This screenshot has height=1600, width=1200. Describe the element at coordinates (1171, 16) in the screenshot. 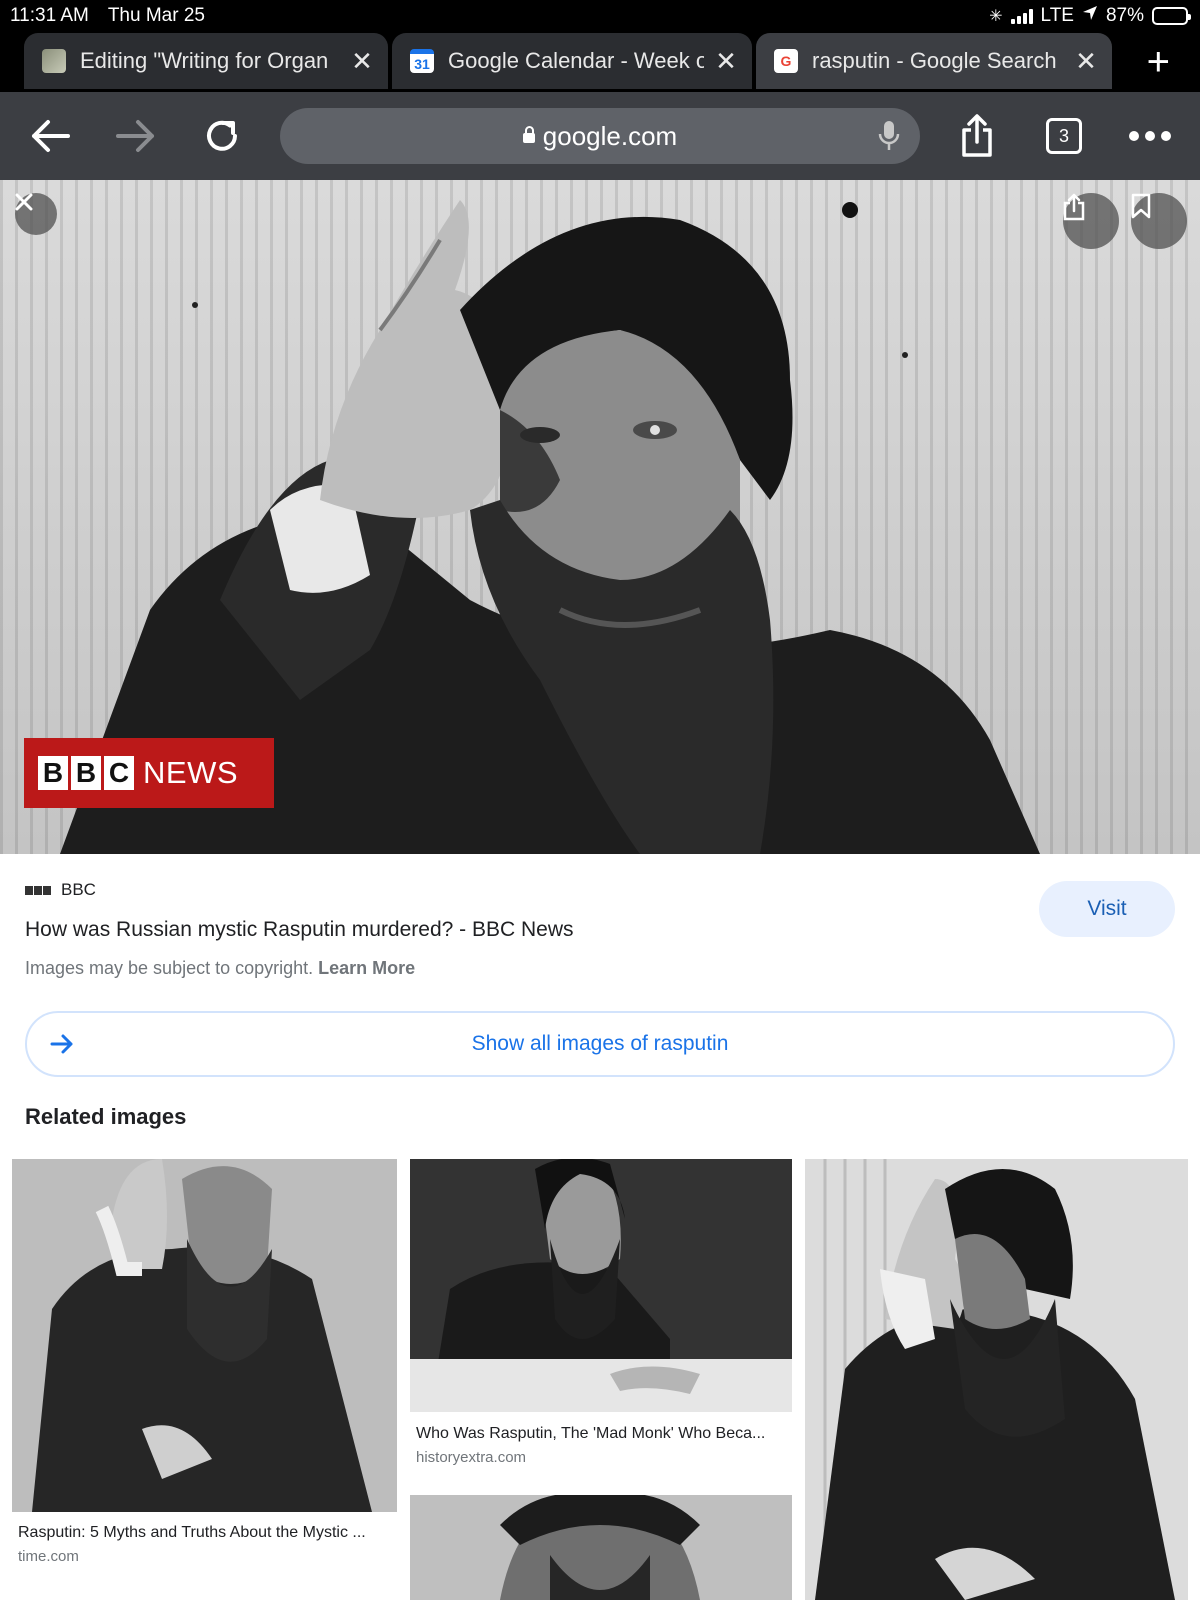

I see `battery-icon` at that location.